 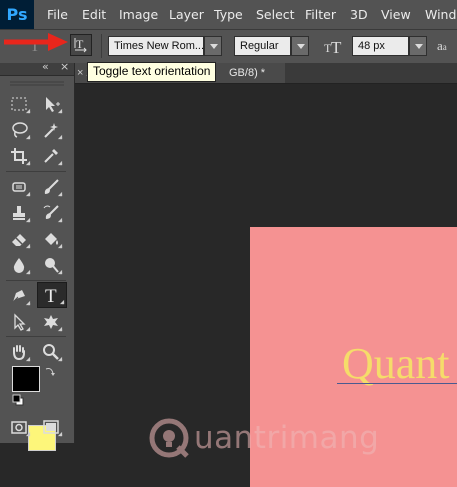 I want to click on paint-bucket-icon, so click(x=51, y=239).